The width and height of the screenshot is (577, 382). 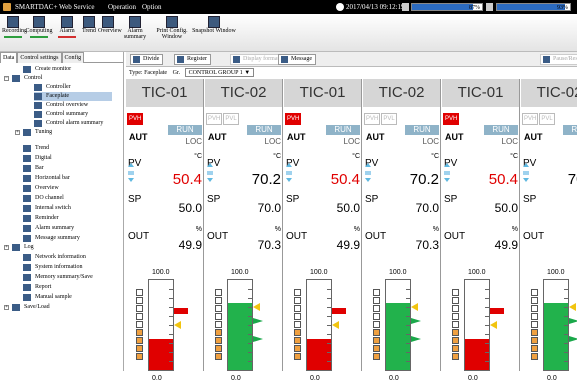 I want to click on sidebar-item-log: Log, so click(x=62, y=247).